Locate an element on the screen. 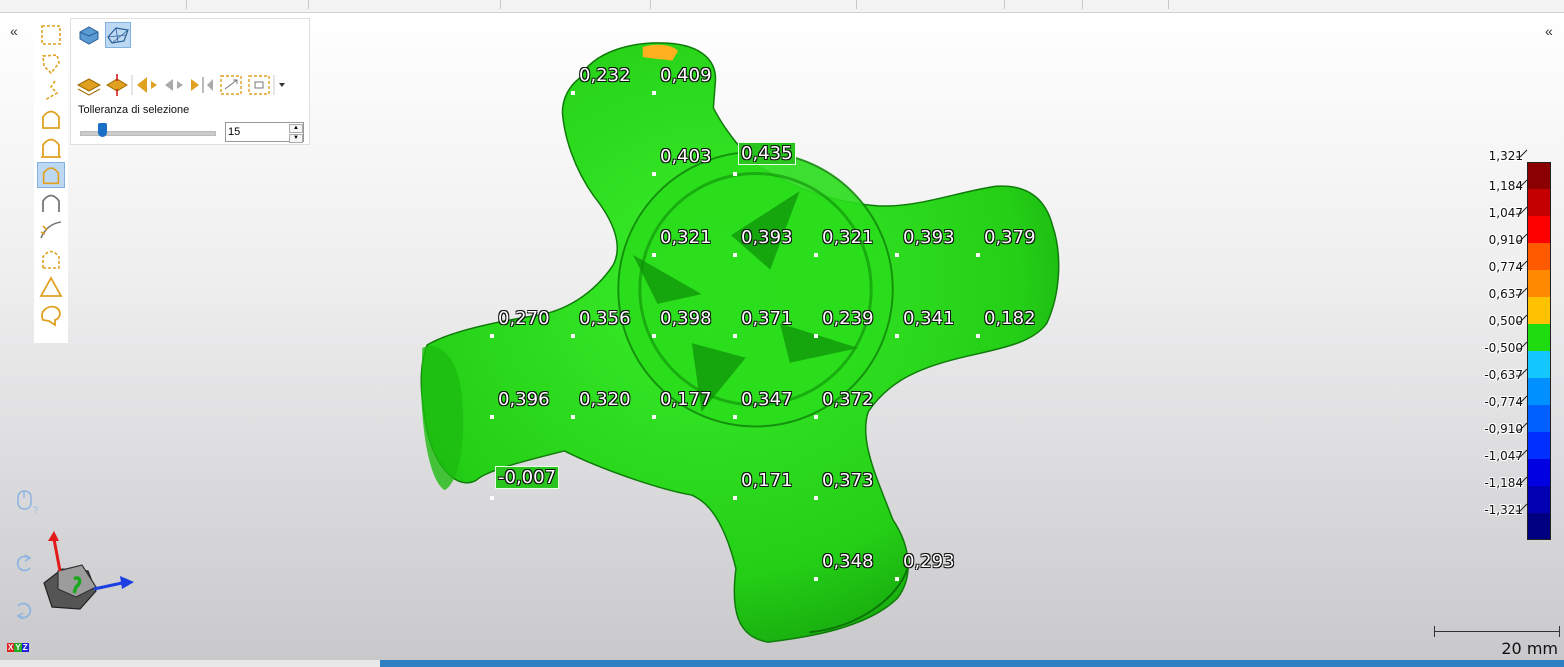 This screenshot has height=667, width=1564. select-all-icon is located at coordinates (89, 87).